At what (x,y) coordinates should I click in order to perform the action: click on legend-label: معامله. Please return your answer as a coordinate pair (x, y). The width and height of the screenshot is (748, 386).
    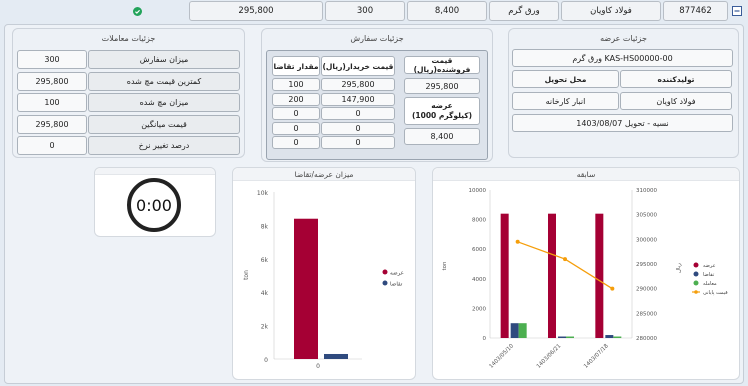
    Looking at the image, I should click on (710, 284).